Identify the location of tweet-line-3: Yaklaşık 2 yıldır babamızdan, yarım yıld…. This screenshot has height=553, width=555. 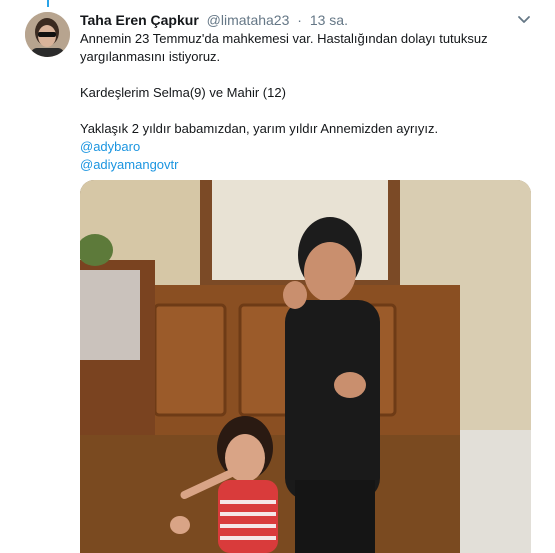
(259, 128).